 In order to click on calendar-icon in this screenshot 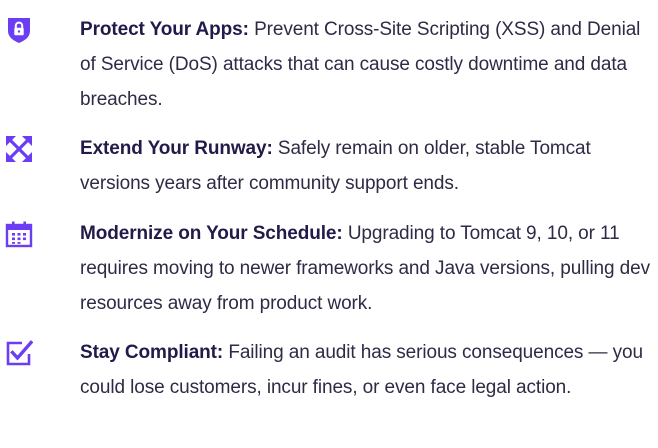, I will do `click(19, 234)`.